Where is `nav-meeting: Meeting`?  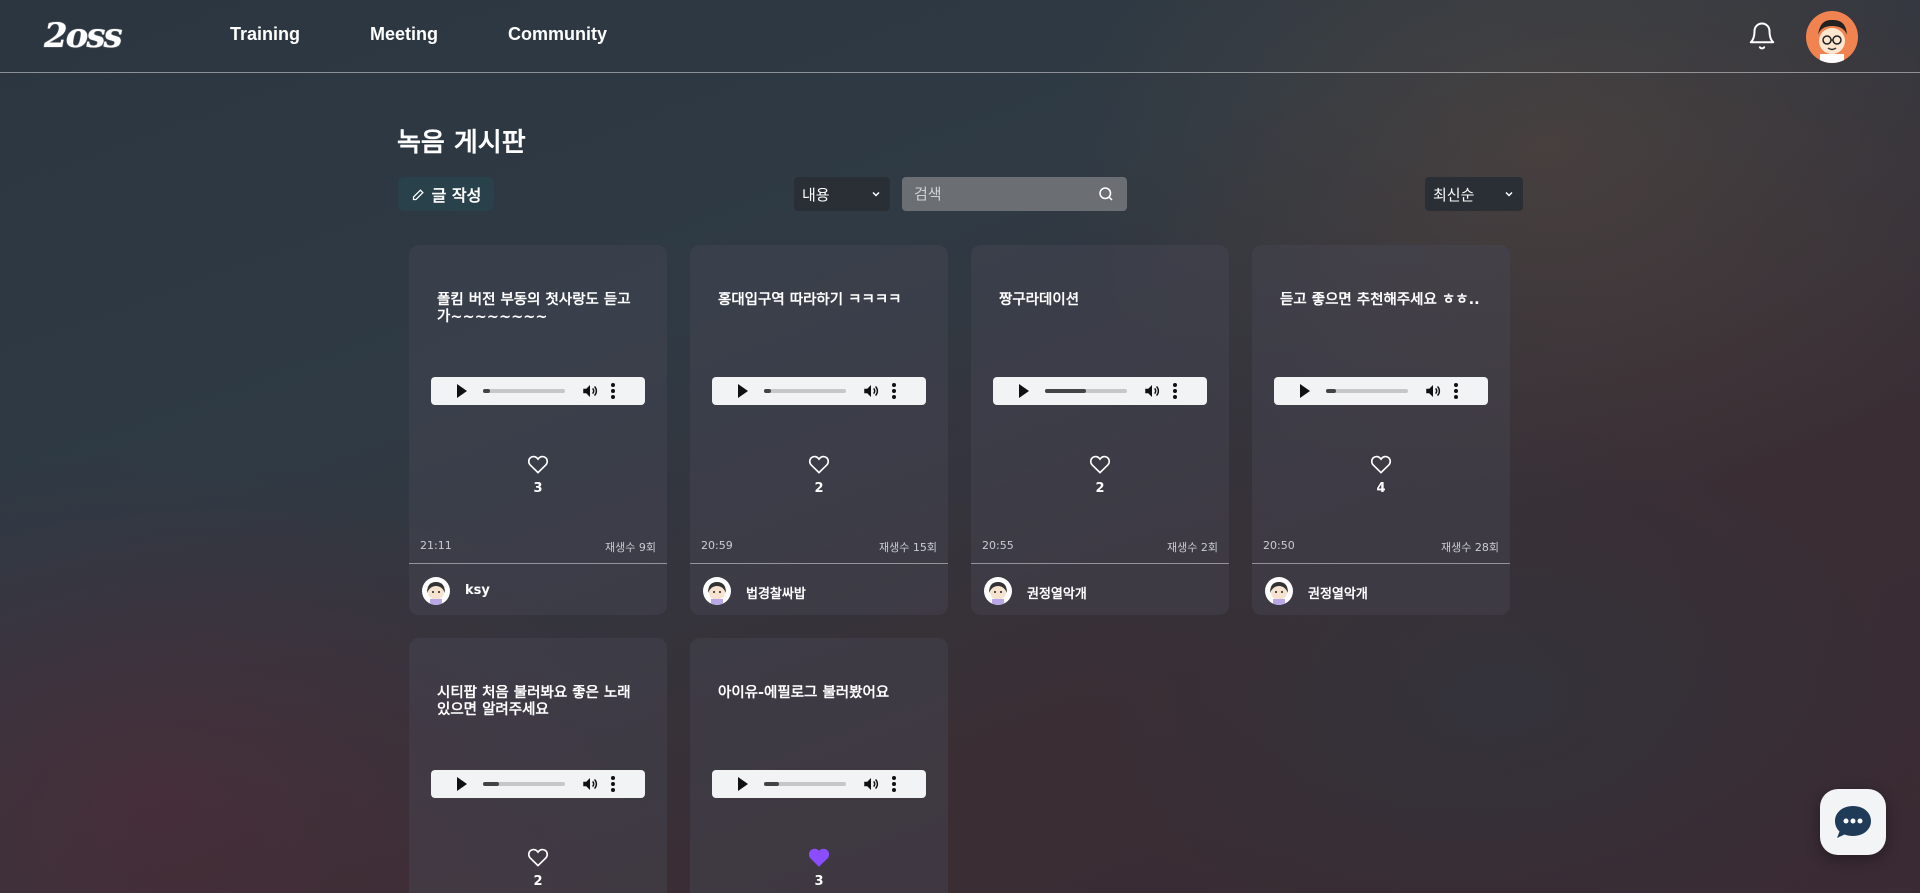
nav-meeting: Meeting is located at coordinates (404, 34).